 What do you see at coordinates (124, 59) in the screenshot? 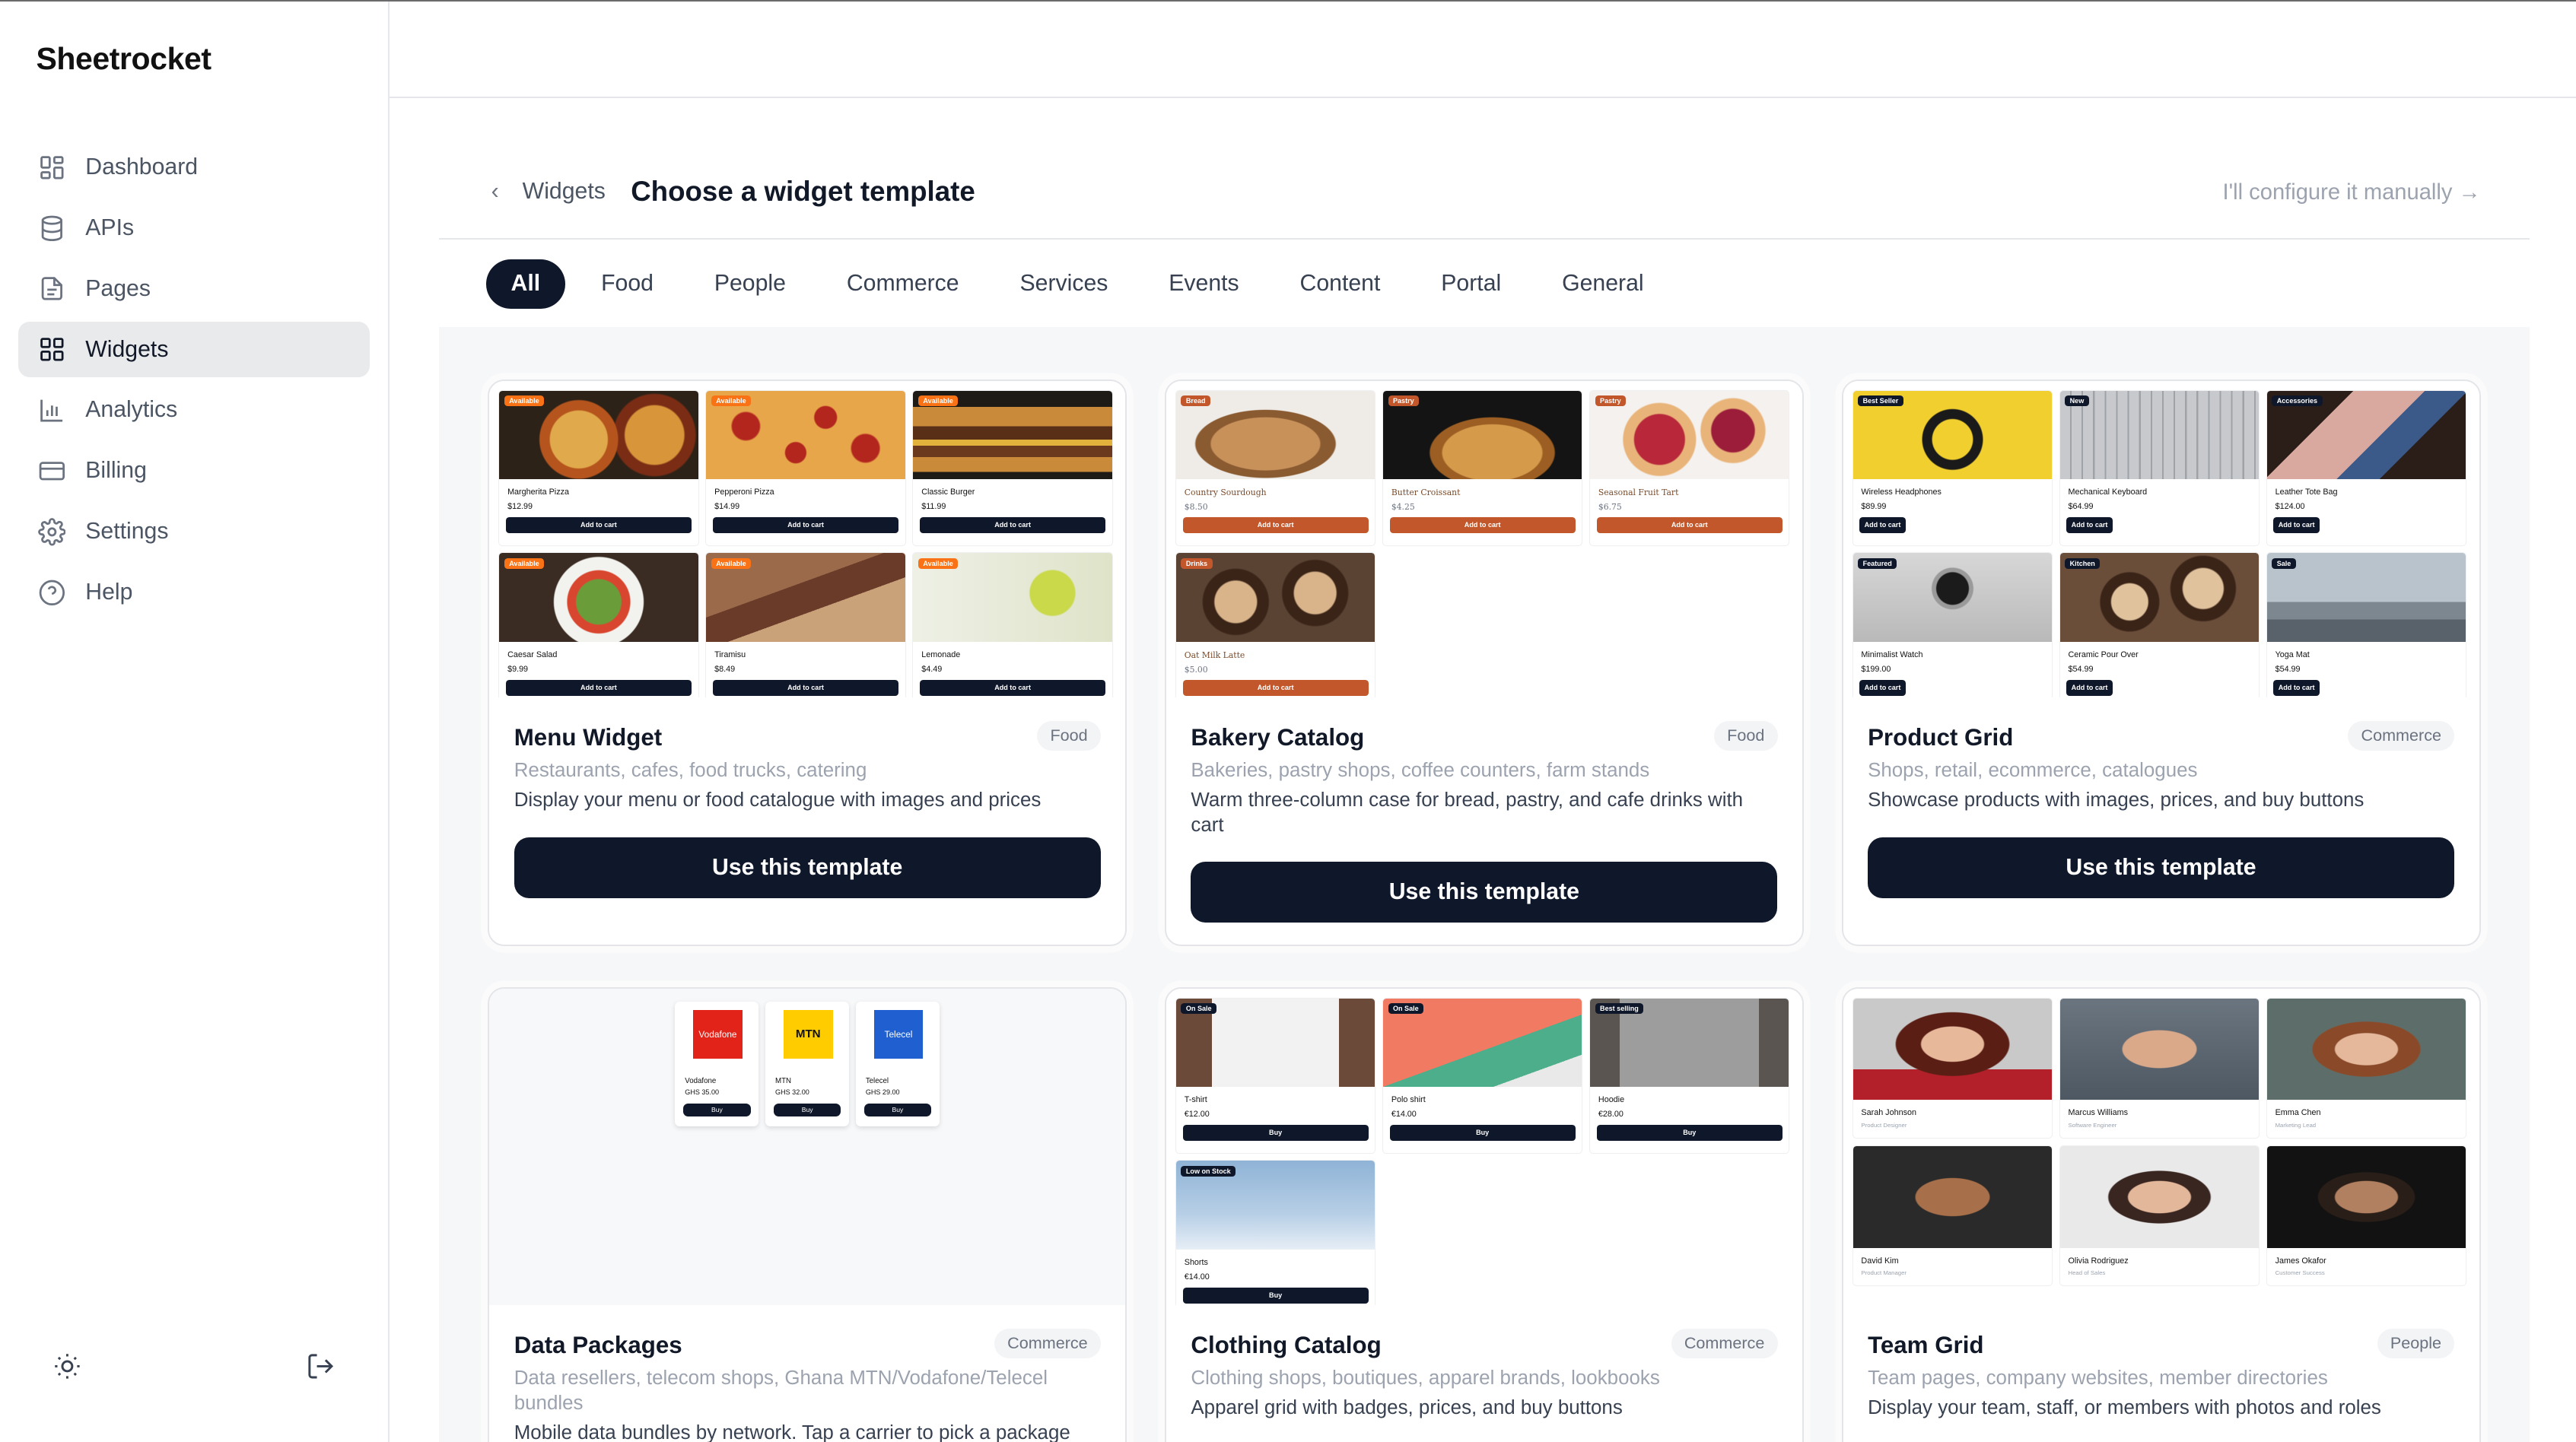
I see `app-logo: Sheetrocket` at bounding box center [124, 59].